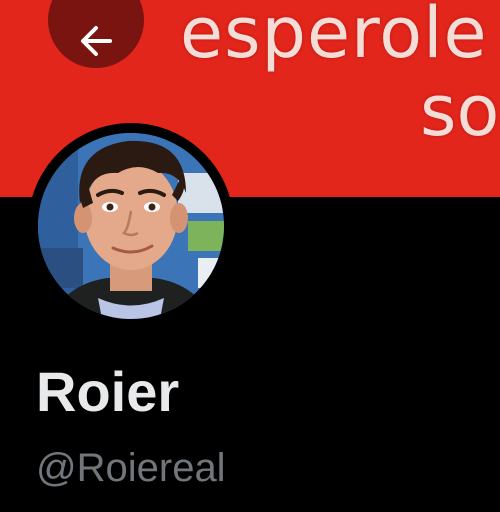 The height and width of the screenshot is (512, 500). I want to click on profile-handle: @Roiereal, so click(131, 468).